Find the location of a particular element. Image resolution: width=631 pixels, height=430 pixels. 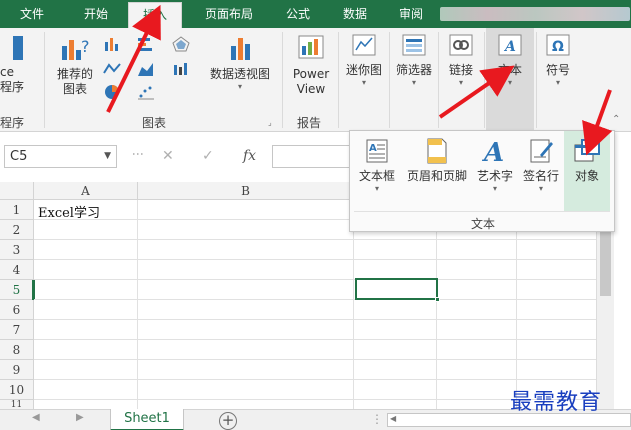

header-footer-label: 页眉和页脚 is located at coordinates (436, 176).